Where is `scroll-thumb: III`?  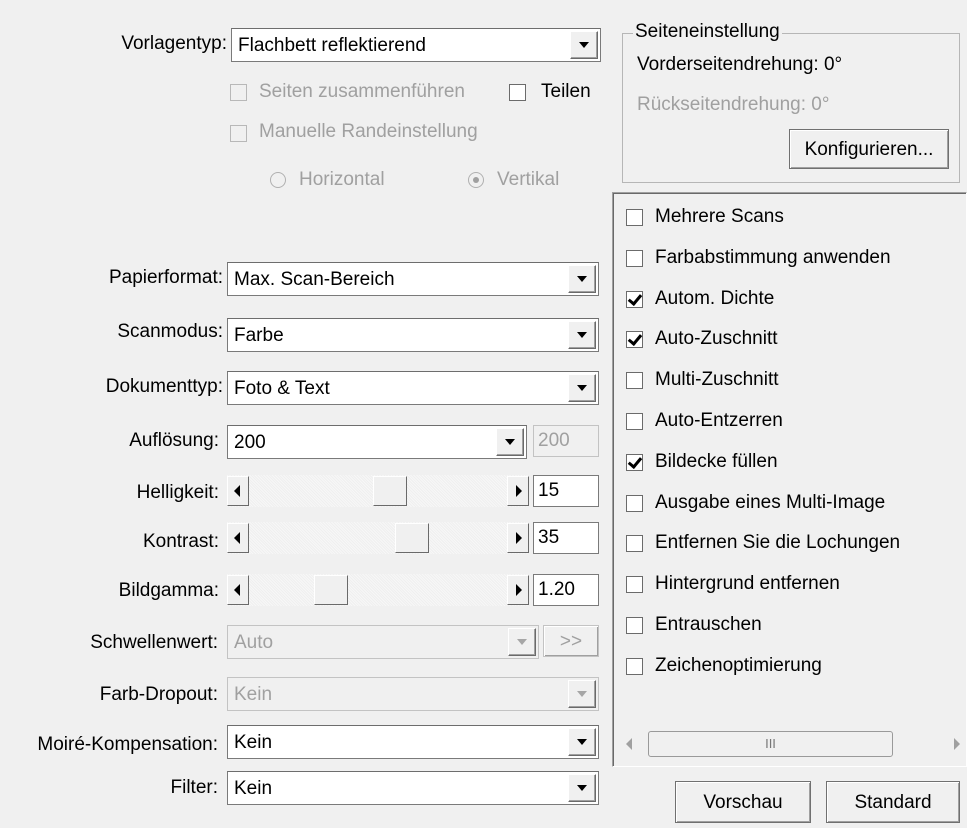
scroll-thumb: III is located at coordinates (770, 744).